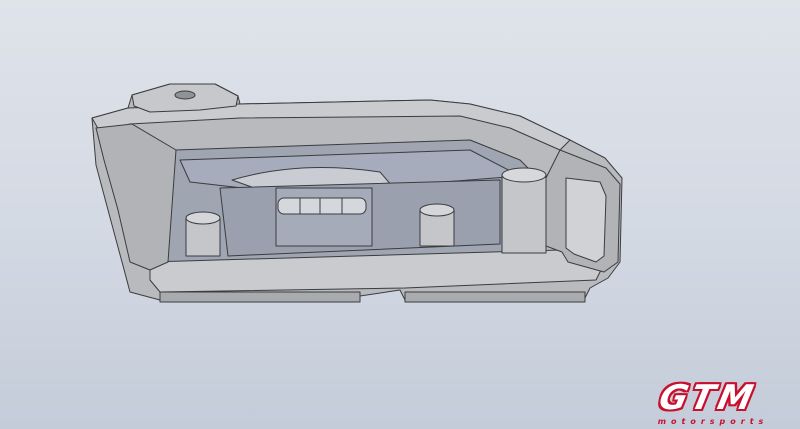 This screenshot has width=800, height=429. I want to click on bottom-rail-right, so click(495, 297).